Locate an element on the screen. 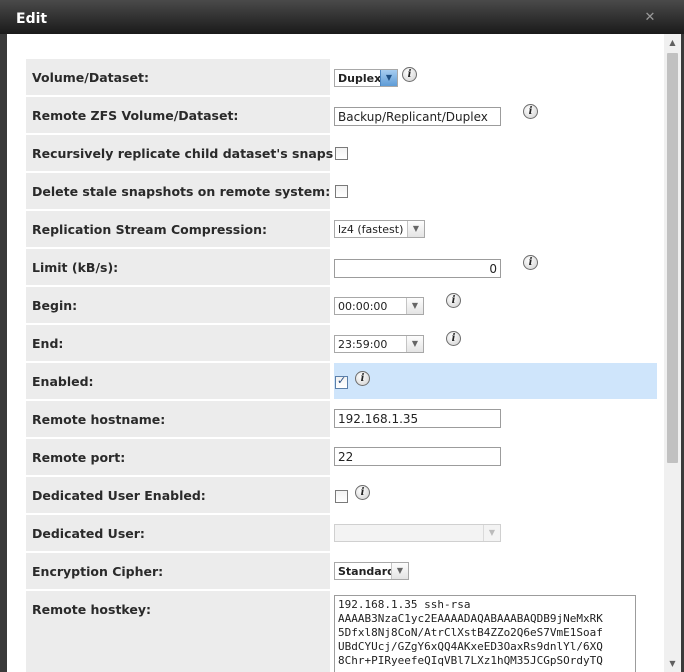 This screenshot has width=684, height=672. row-limit: Limit (kB/s): 0 i is located at coordinates (341, 267).